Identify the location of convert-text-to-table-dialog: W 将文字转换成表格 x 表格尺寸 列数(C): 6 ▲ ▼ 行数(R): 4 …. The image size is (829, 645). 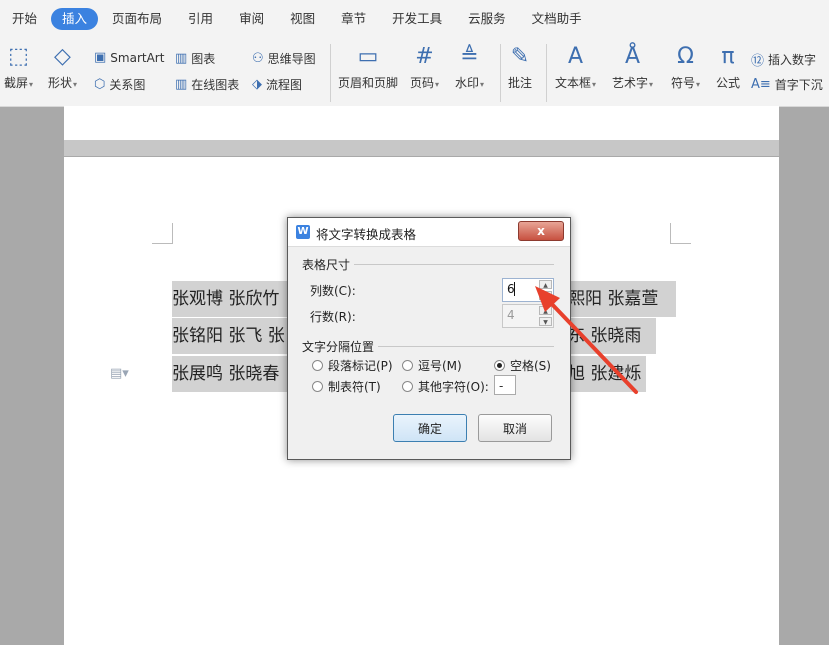
(429, 338).